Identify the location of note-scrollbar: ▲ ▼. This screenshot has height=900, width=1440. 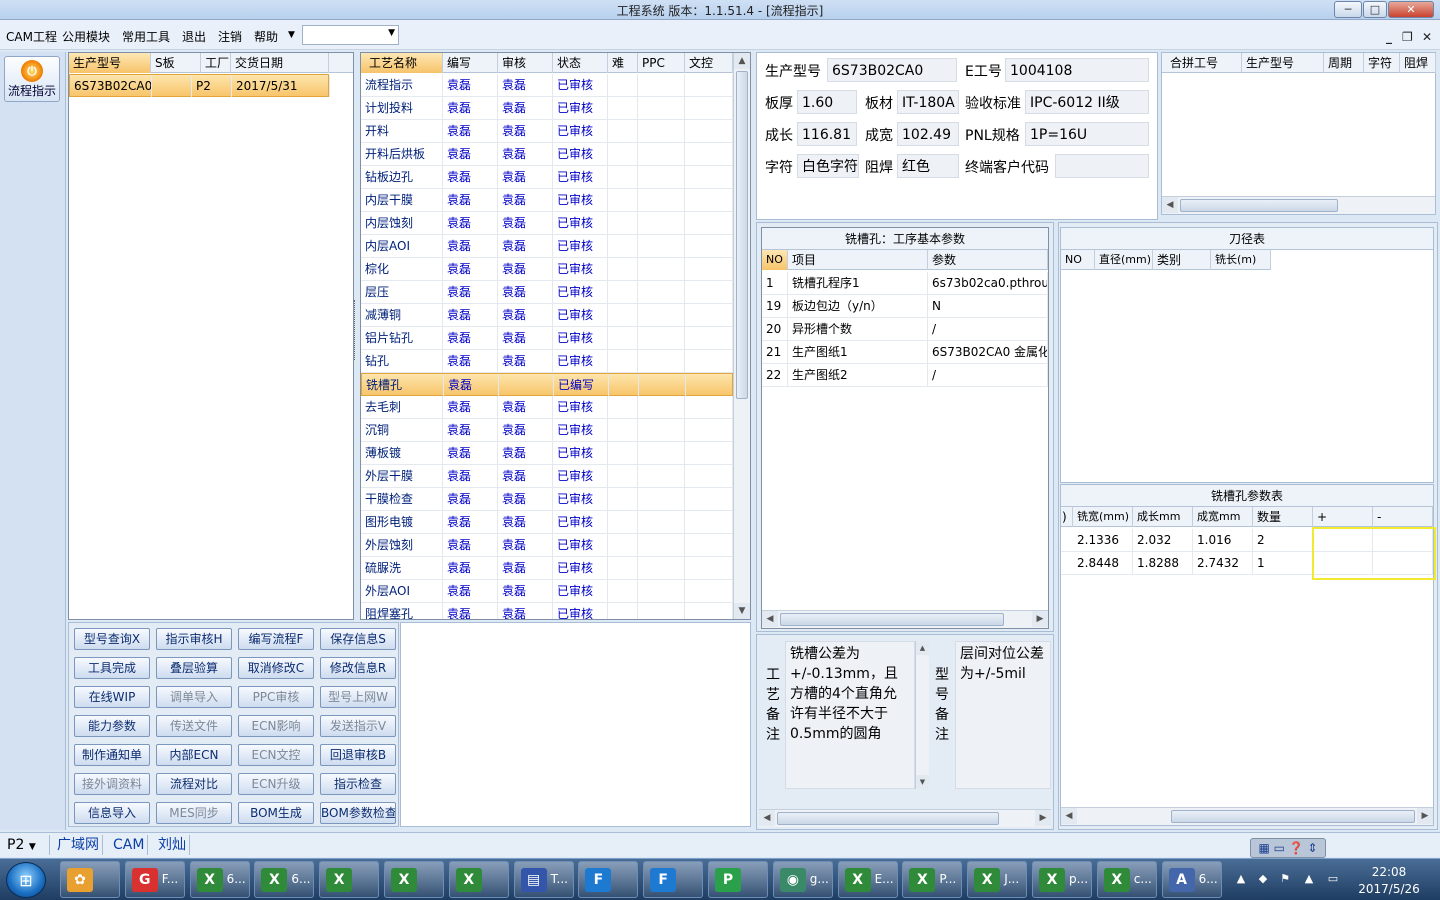
(922, 715).